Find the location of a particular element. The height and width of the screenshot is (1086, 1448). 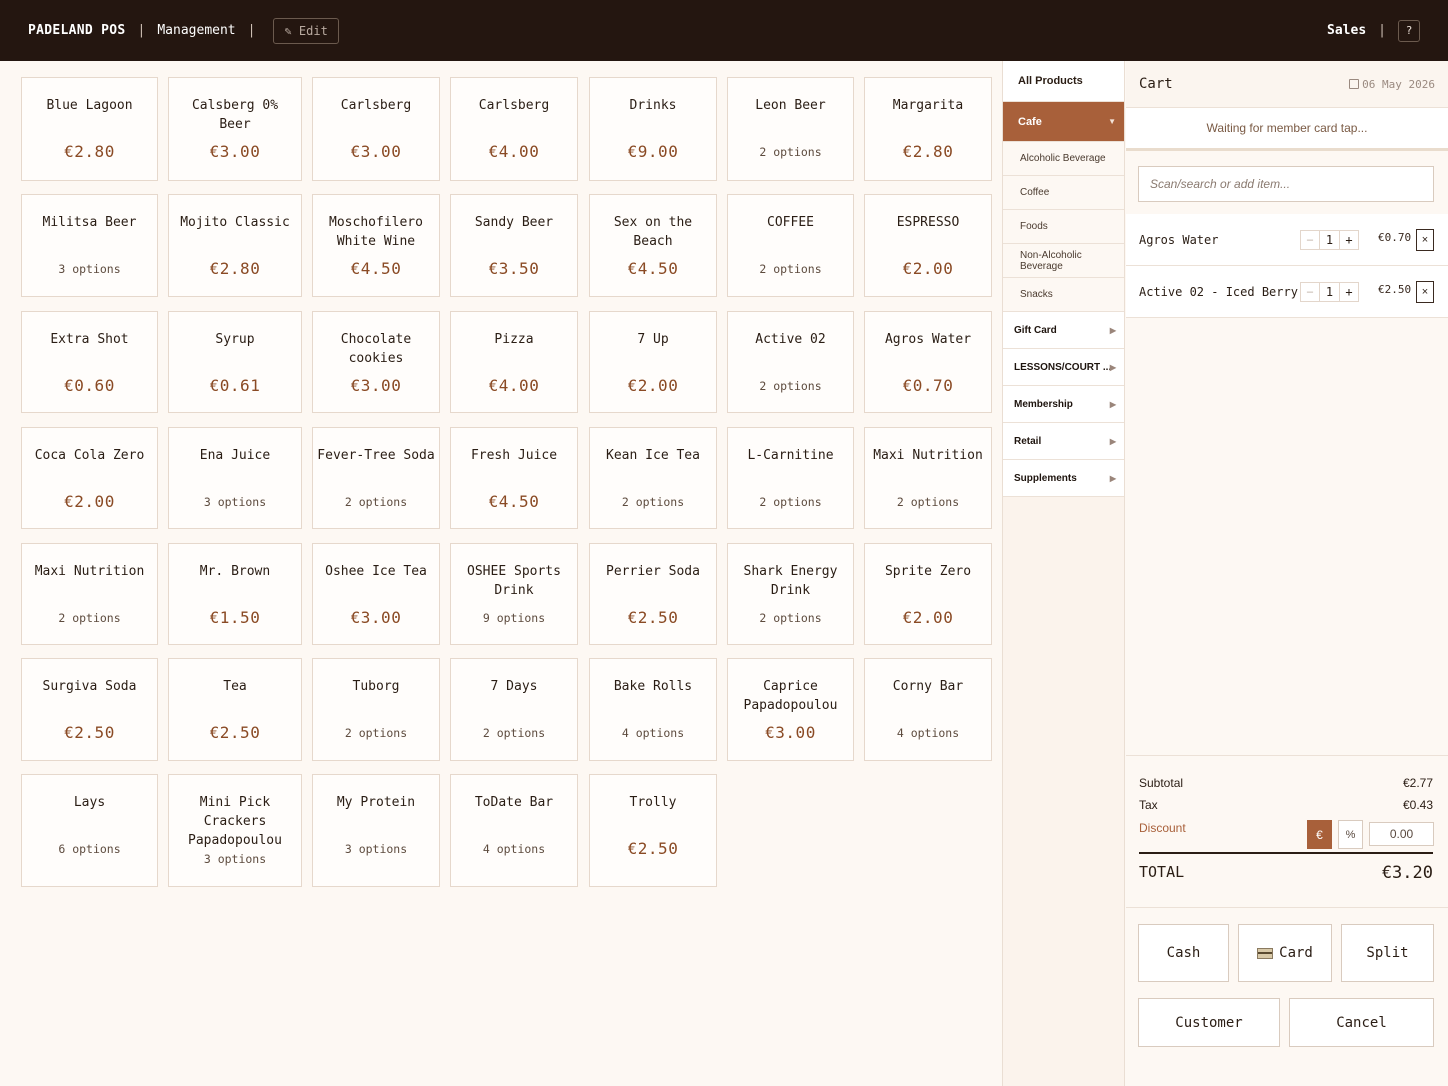

product-tile: Tuborg 2 options is located at coordinates (376, 709).